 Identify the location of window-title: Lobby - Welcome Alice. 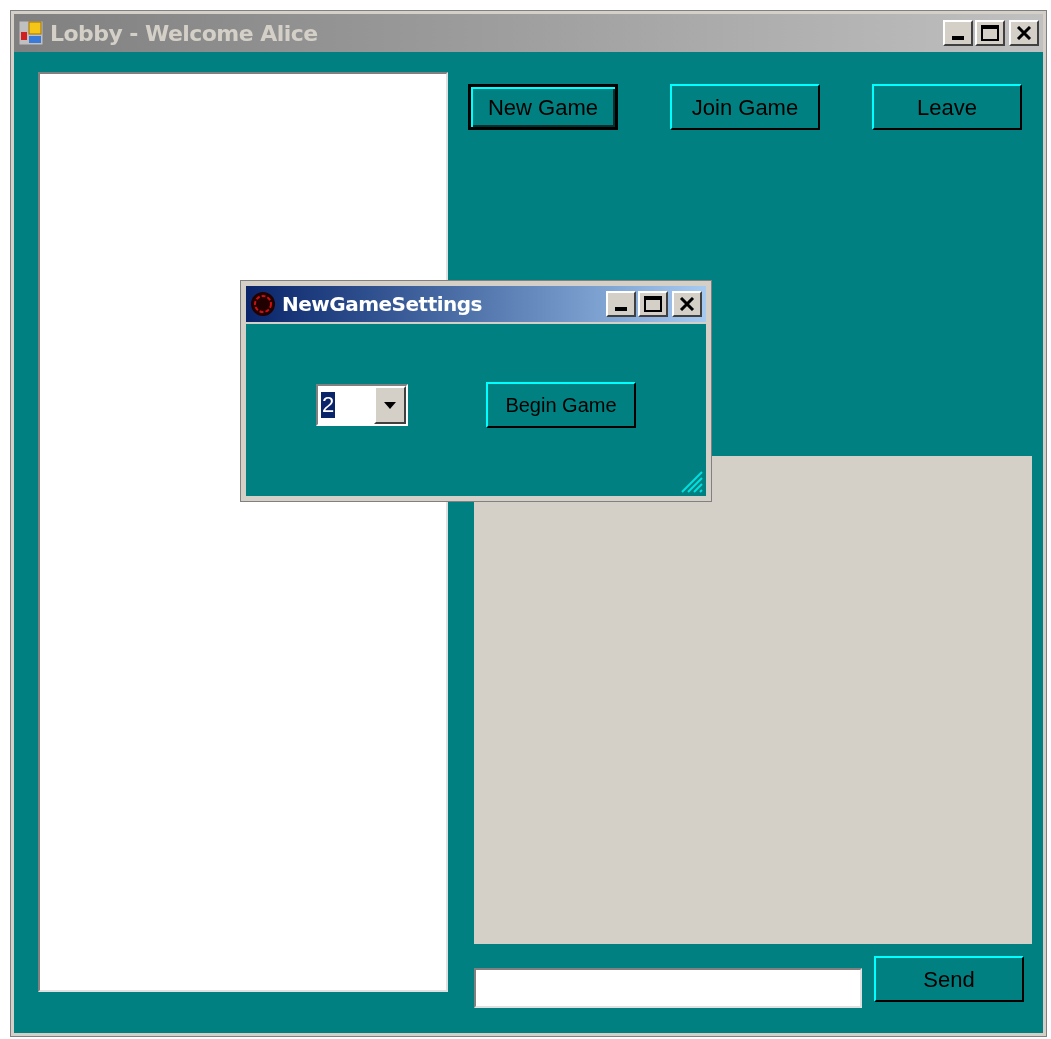
(184, 33).